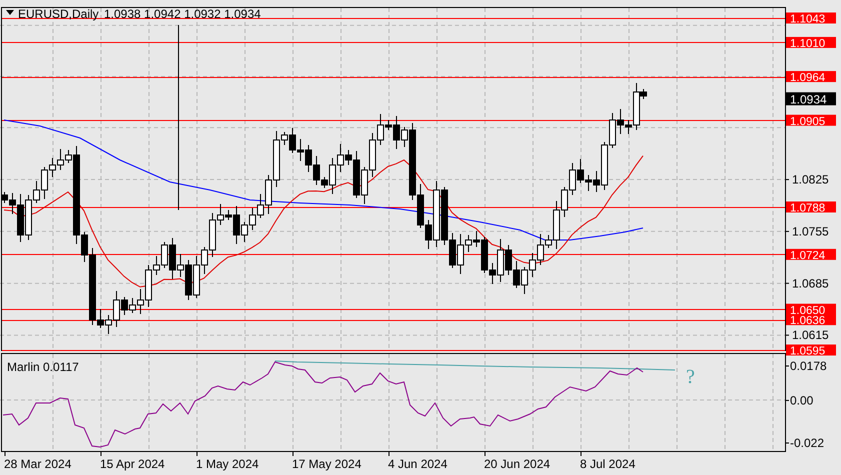 The height and width of the screenshot is (475, 841). I want to click on annotation-text: ?, so click(690, 377).